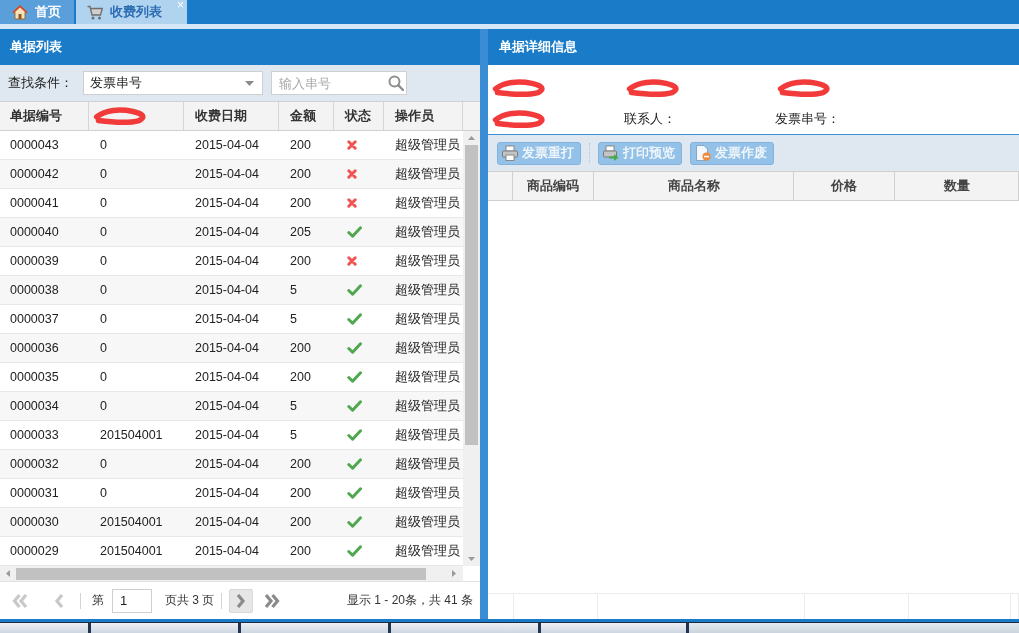  I want to click on page-input: 1, so click(132, 600).